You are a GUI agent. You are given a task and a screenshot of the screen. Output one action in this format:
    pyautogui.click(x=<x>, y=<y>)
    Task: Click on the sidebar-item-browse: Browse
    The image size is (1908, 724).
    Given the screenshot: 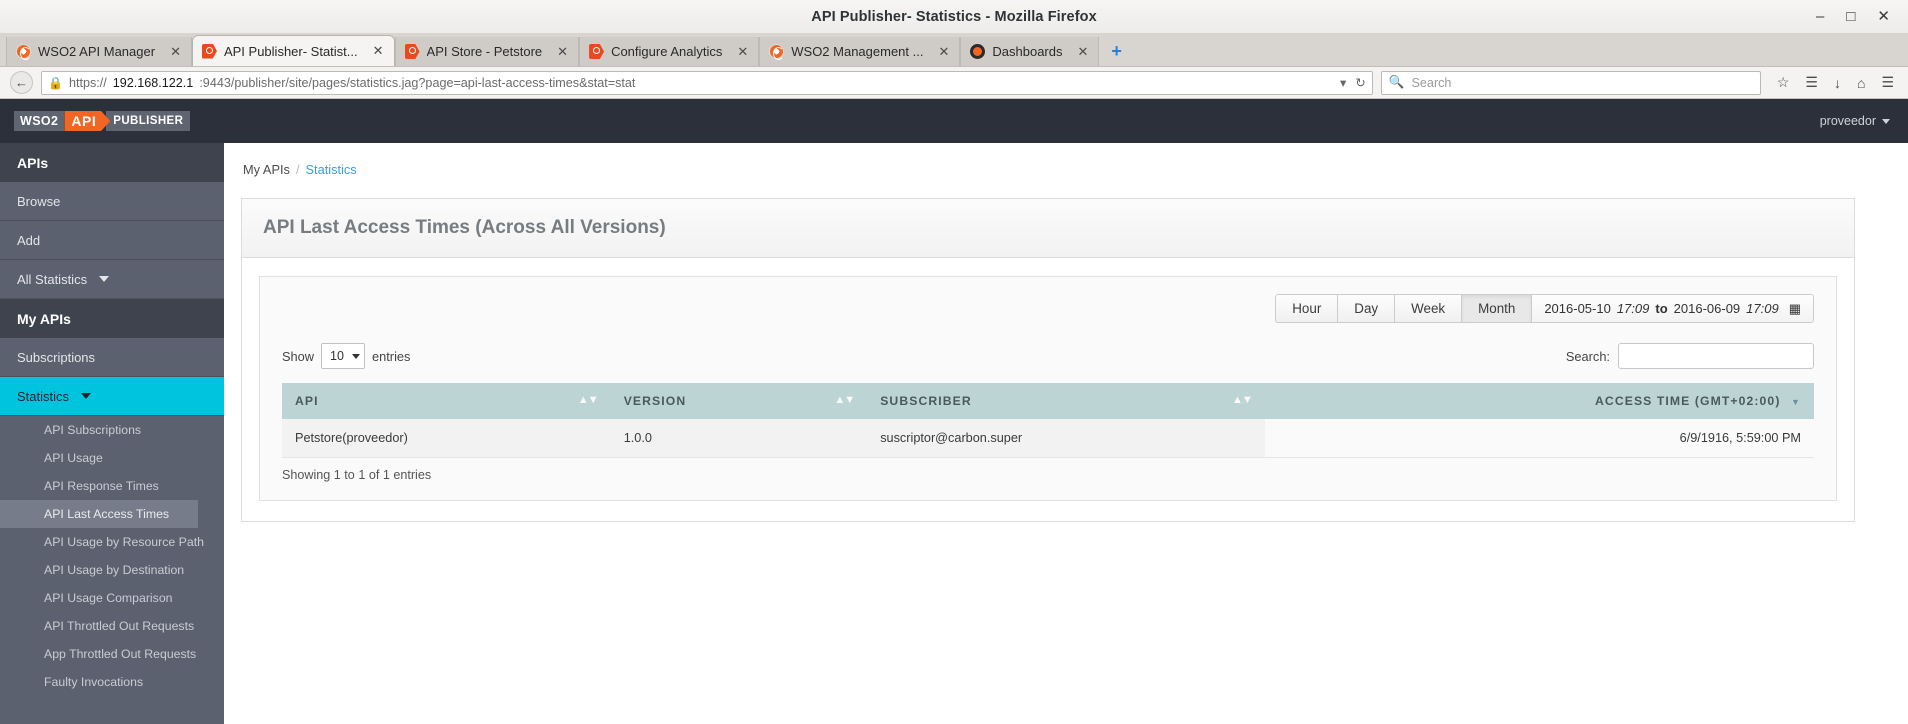 What is the action you would take?
    pyautogui.click(x=112, y=201)
    